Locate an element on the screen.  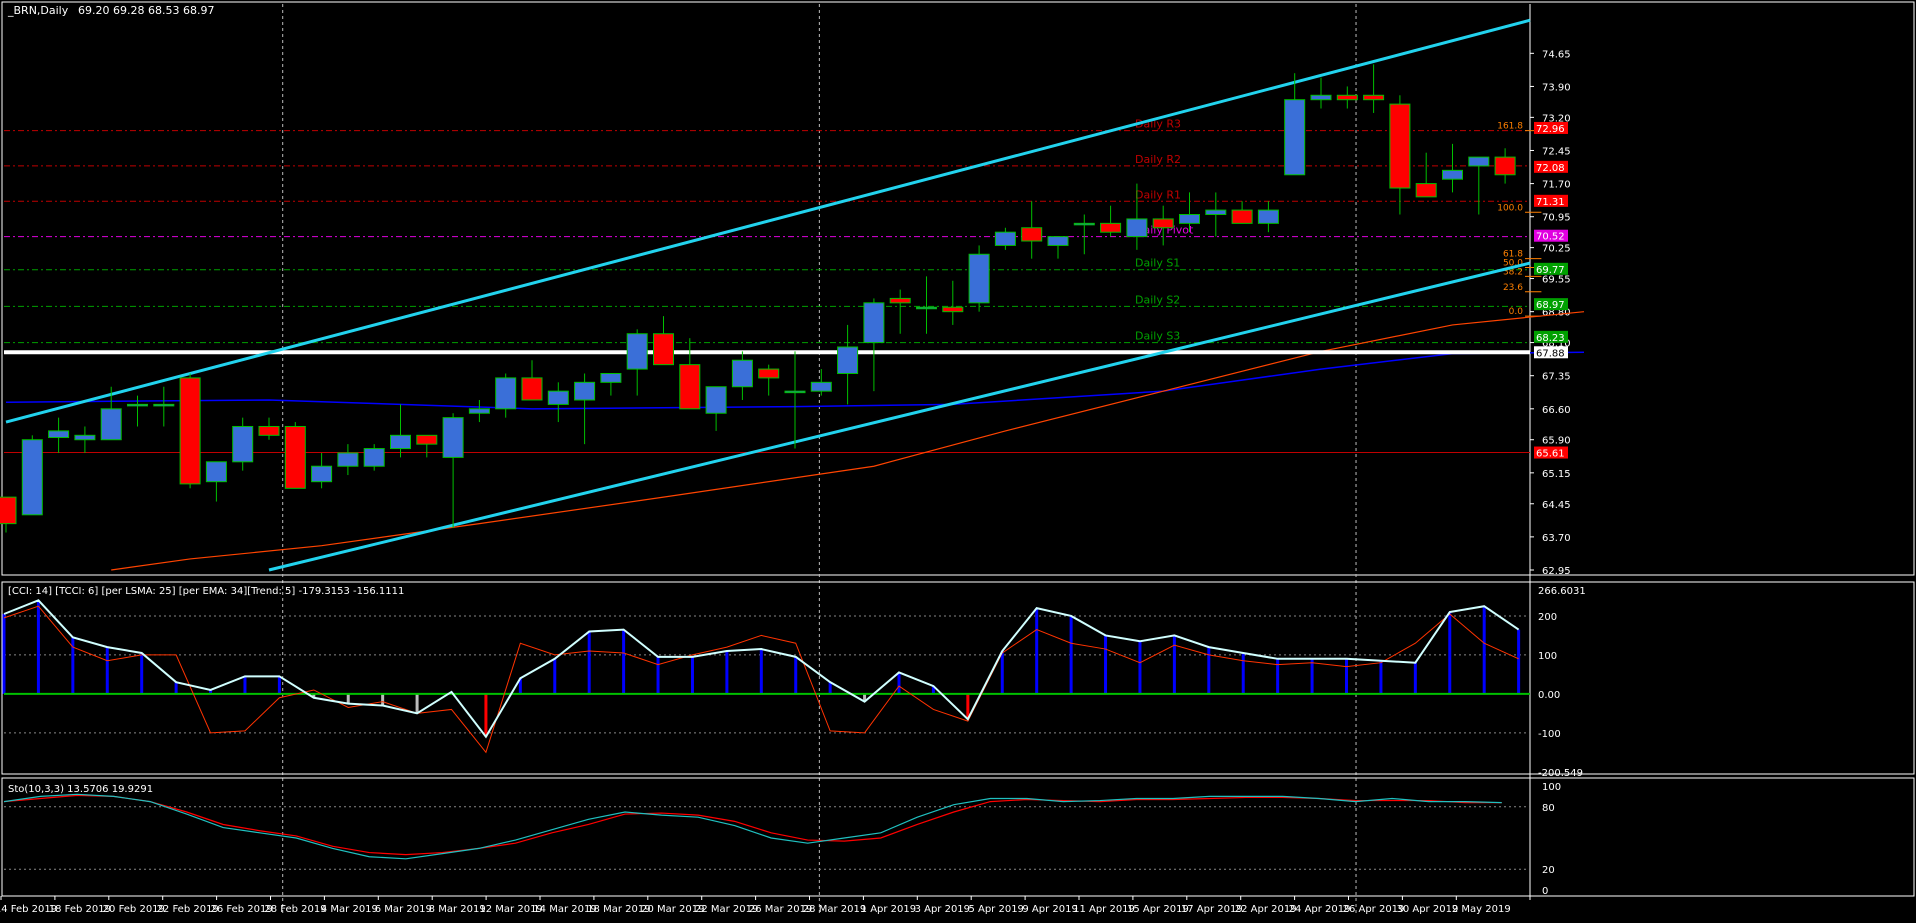
x-tick-label: 26 Feb 2019 is located at coordinates (241, 909).